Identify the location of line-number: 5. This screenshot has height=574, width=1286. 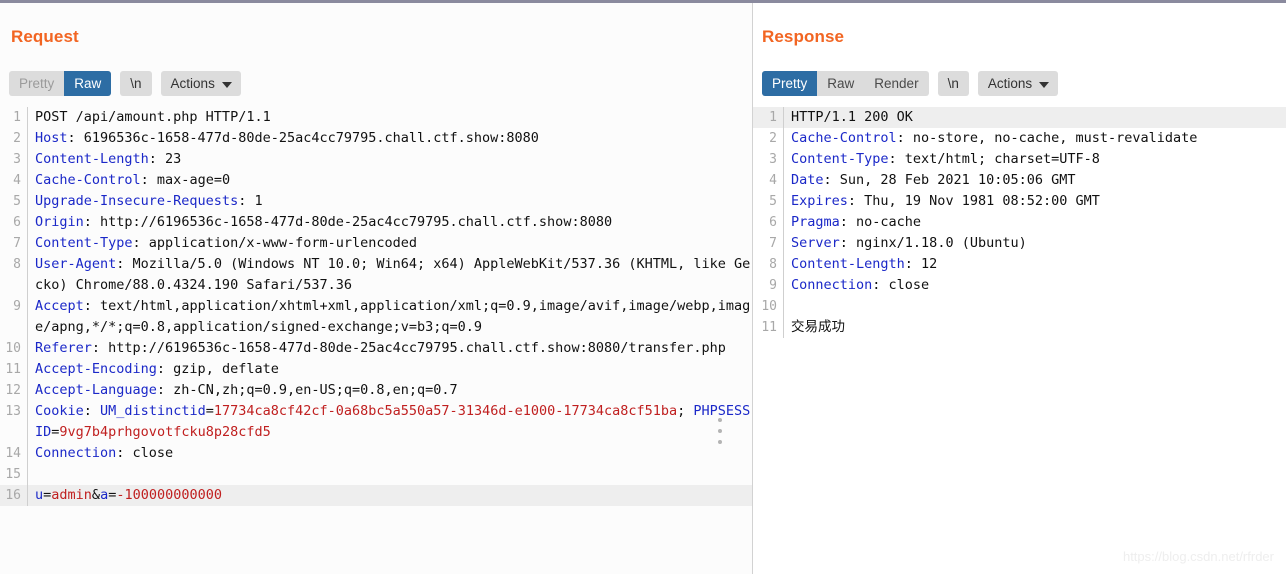
(773, 201).